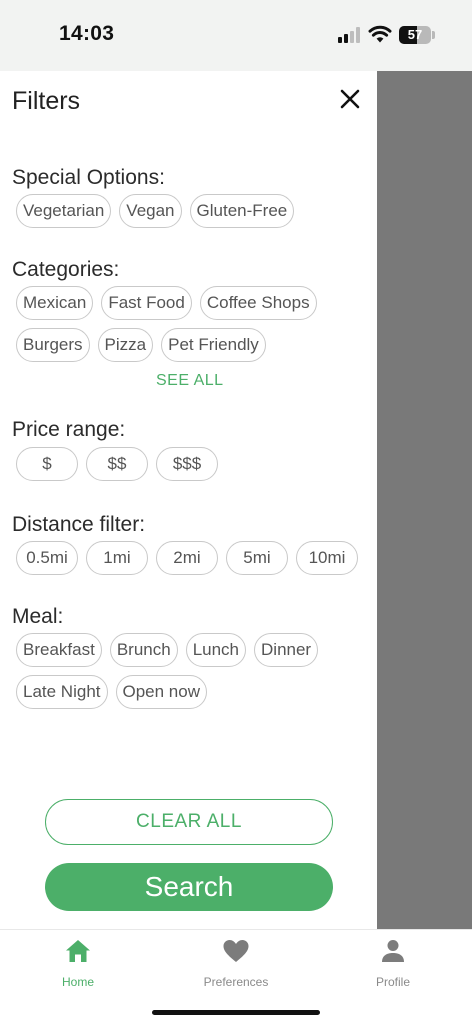 This screenshot has width=472, height=1024. I want to click on chip-distance-1mi: 1mi, so click(117, 558).